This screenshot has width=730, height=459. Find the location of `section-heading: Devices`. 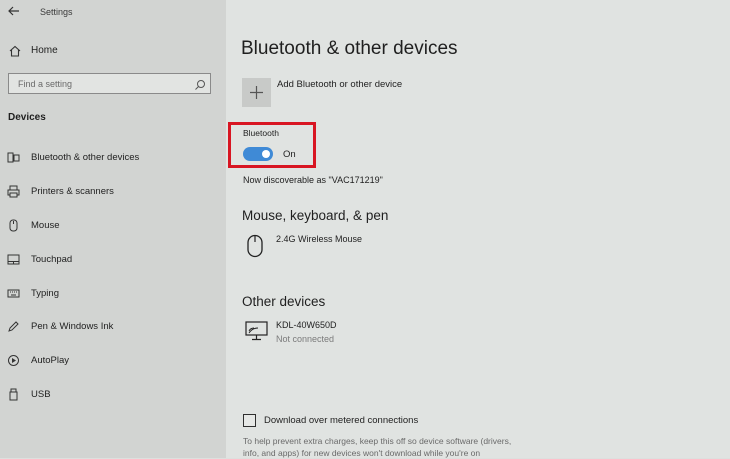

section-heading: Devices is located at coordinates (27, 117).